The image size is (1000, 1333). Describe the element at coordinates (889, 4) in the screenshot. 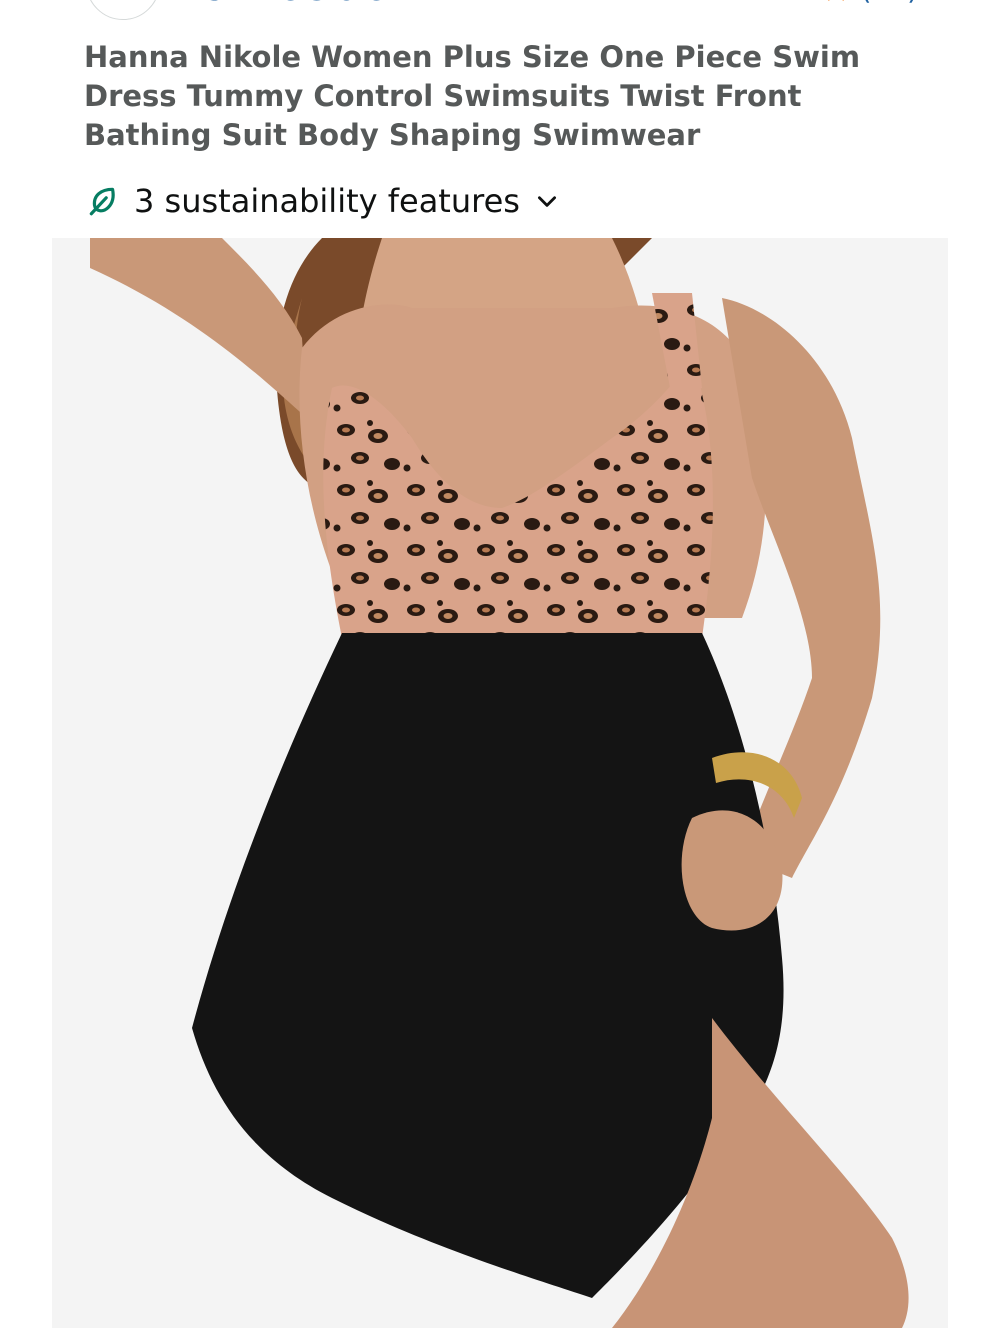

I see `rating-count-link: (74)` at that location.